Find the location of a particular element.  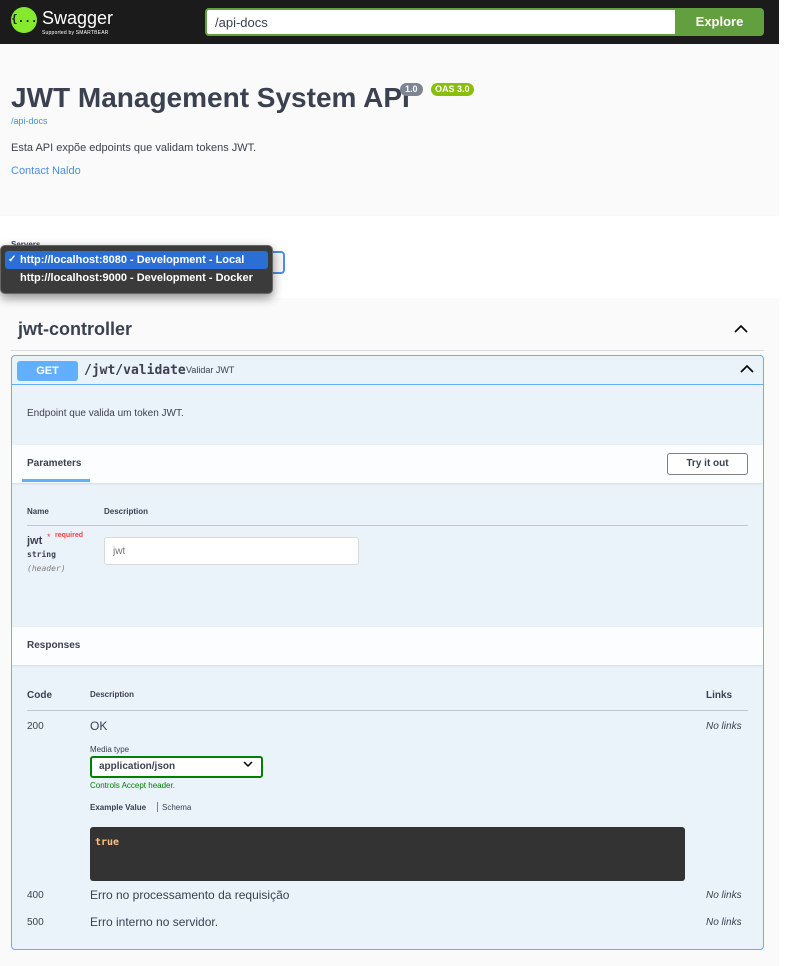

media-type-select: application/json is located at coordinates (176, 767).